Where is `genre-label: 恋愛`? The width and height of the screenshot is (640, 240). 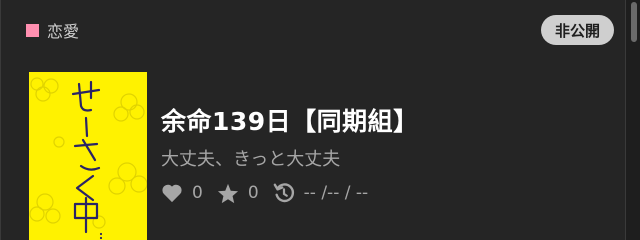 genre-label: 恋愛 is located at coordinates (63, 31).